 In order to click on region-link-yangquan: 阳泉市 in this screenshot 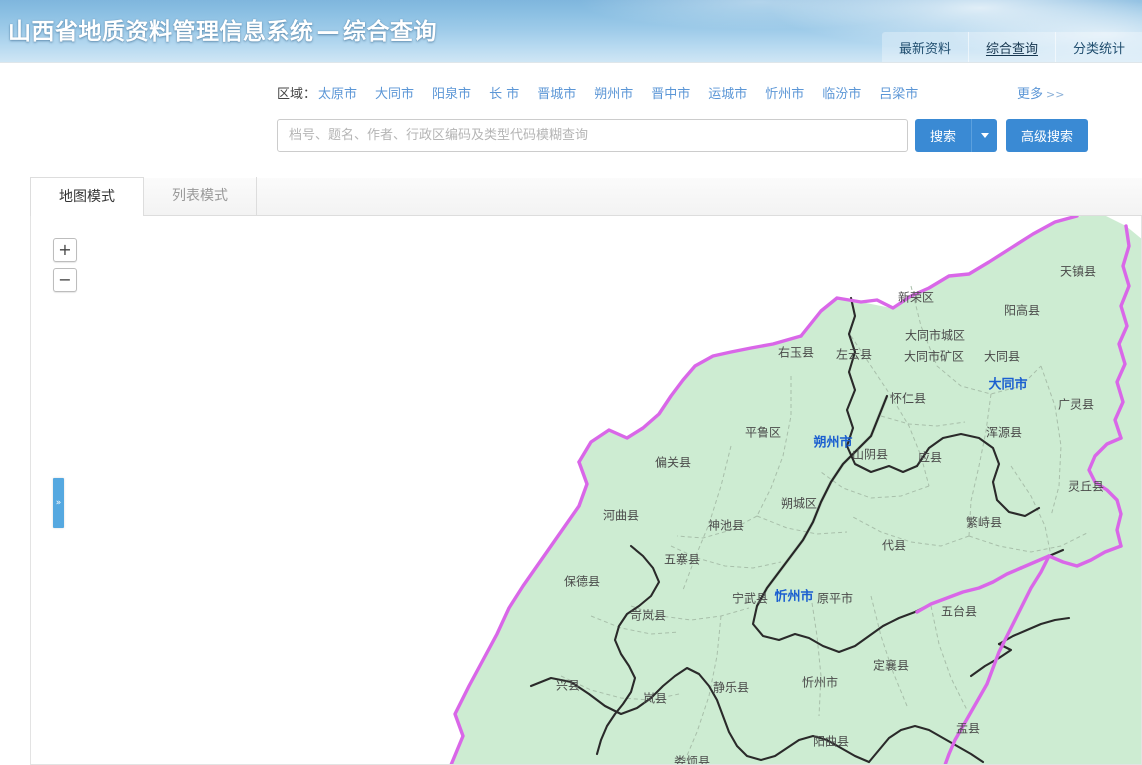, I will do `click(451, 92)`.